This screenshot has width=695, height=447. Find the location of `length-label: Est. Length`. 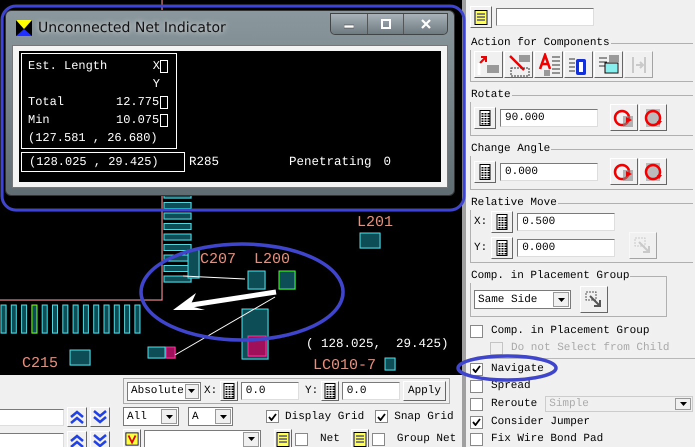

length-label: Est. Length is located at coordinates (68, 66).